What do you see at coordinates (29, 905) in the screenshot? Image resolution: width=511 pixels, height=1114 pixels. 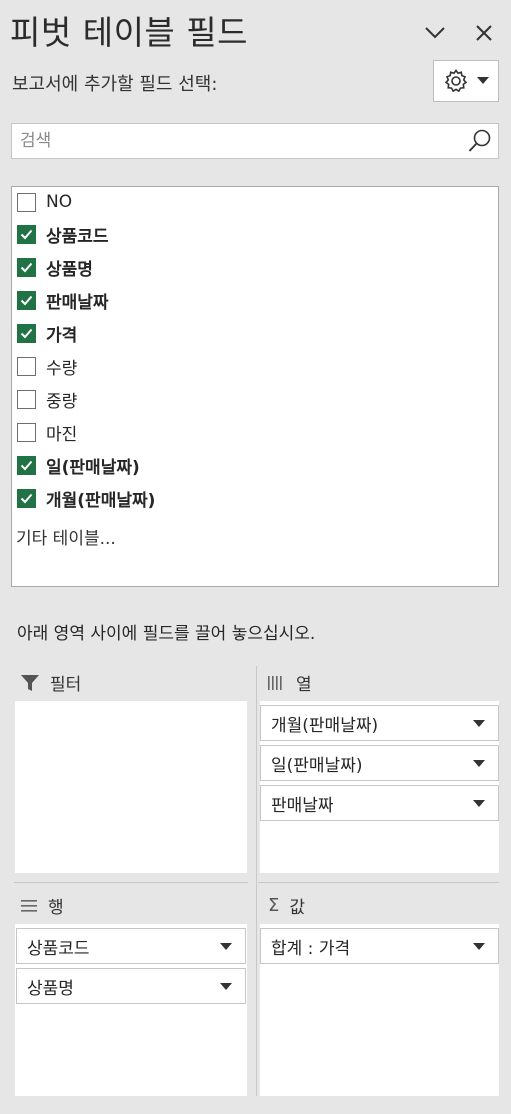 I see `rows-icon` at bounding box center [29, 905].